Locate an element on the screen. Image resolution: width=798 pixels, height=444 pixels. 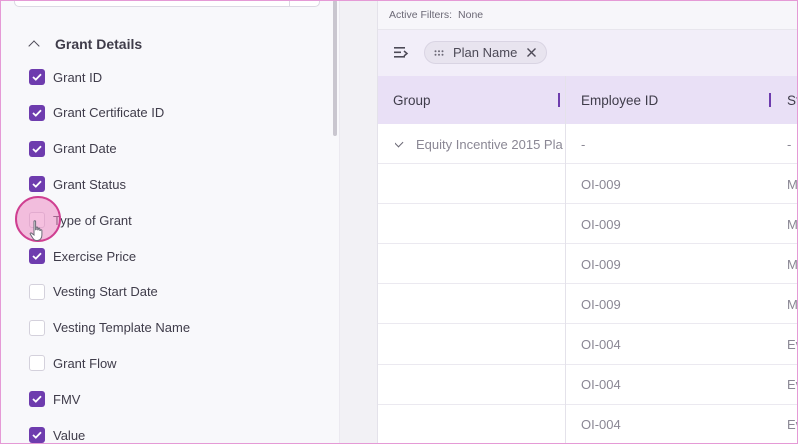
active-filters-bar: Active Filters: None is located at coordinates (588, 15).